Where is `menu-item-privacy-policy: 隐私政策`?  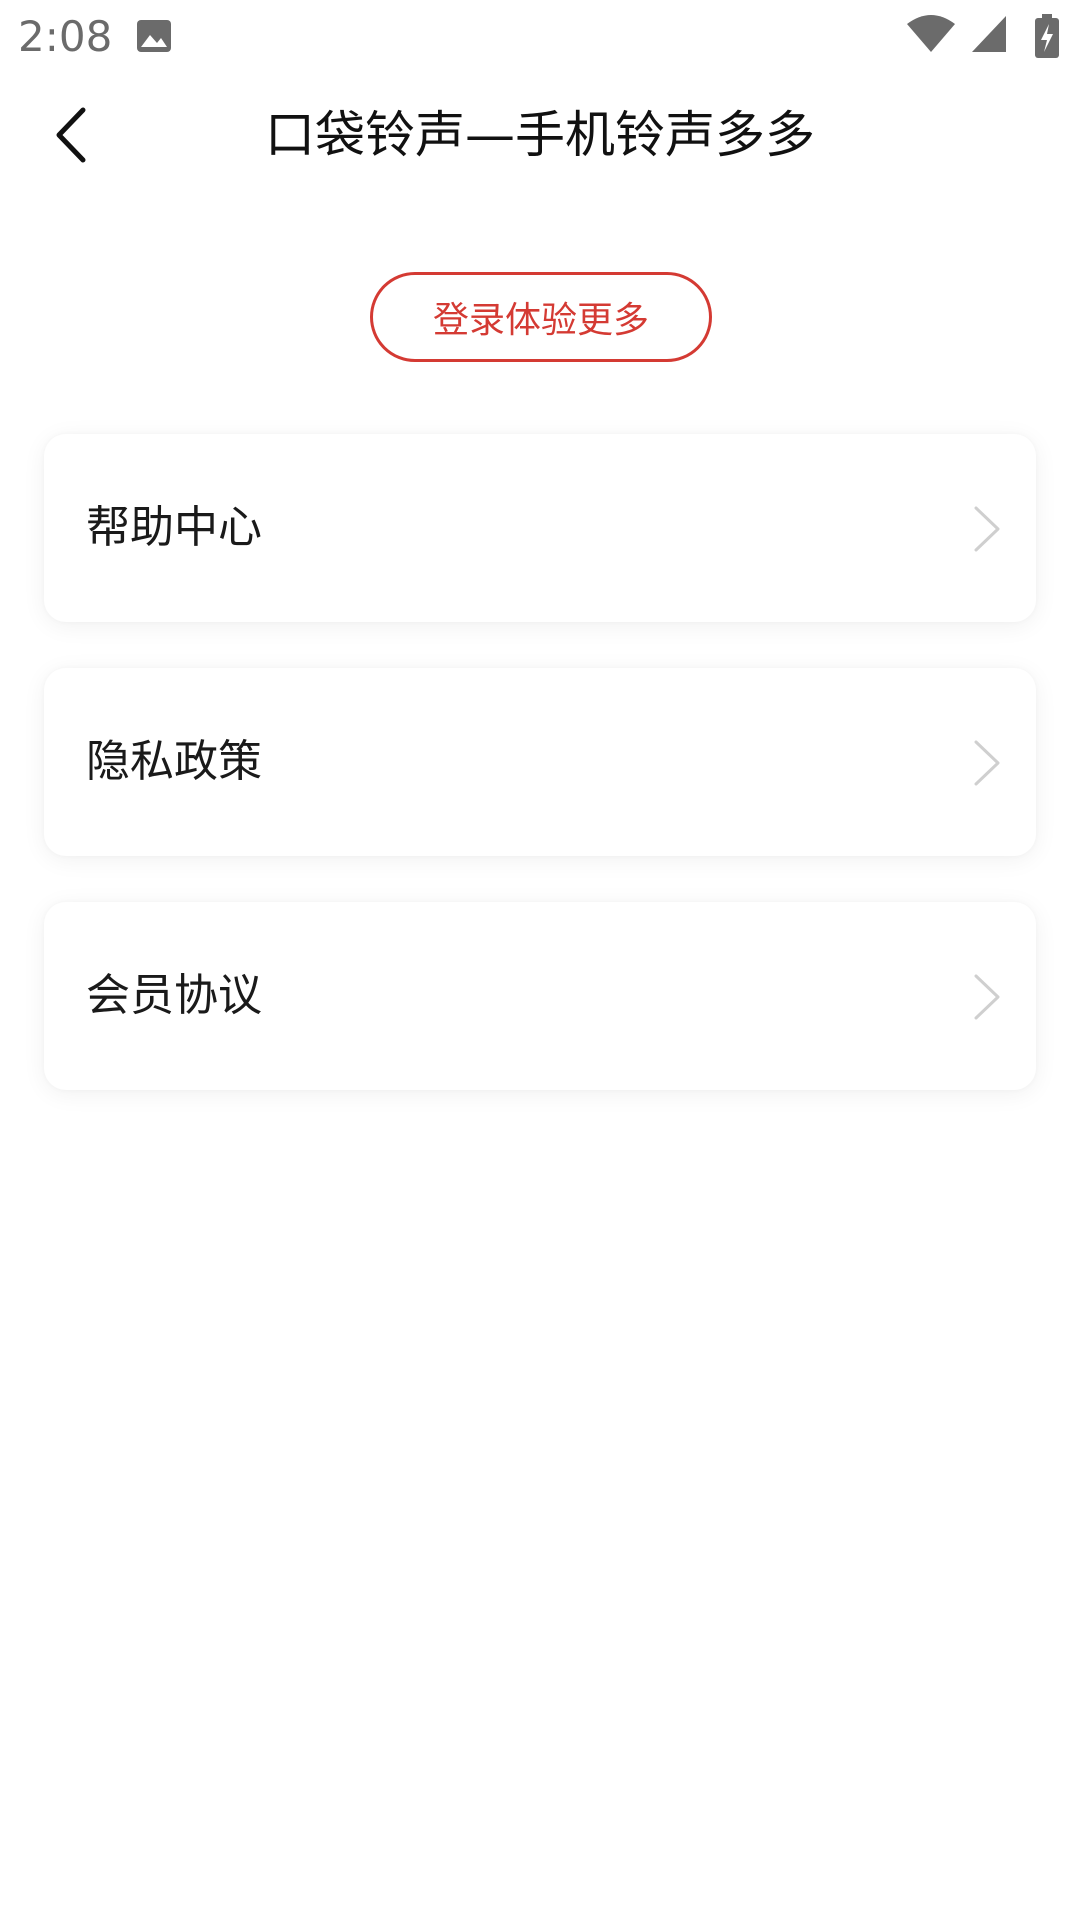
menu-item-privacy-policy: 隐私政策 is located at coordinates (540, 762).